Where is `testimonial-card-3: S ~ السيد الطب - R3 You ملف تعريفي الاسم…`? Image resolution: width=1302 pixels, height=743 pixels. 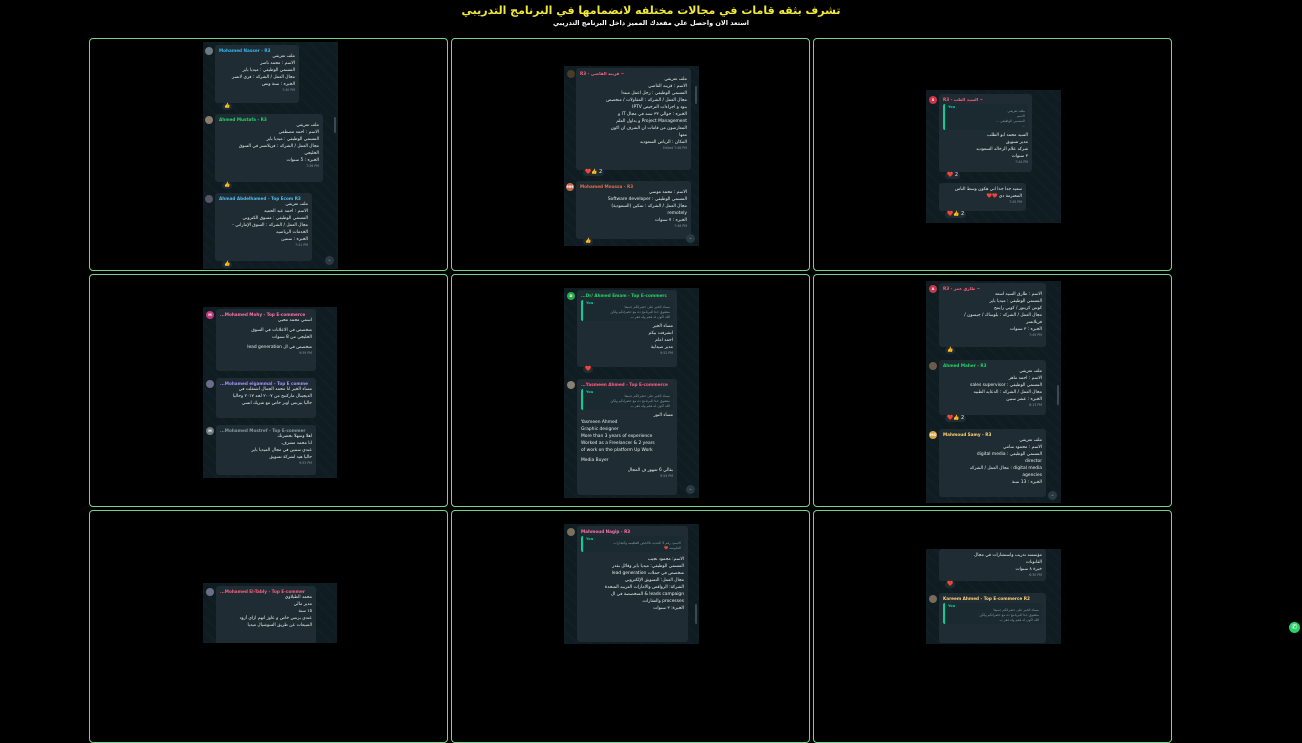 testimonial-card-3: S ~ السيد الطب - R3 You ملف تعريفي الاسم… is located at coordinates (992, 154).